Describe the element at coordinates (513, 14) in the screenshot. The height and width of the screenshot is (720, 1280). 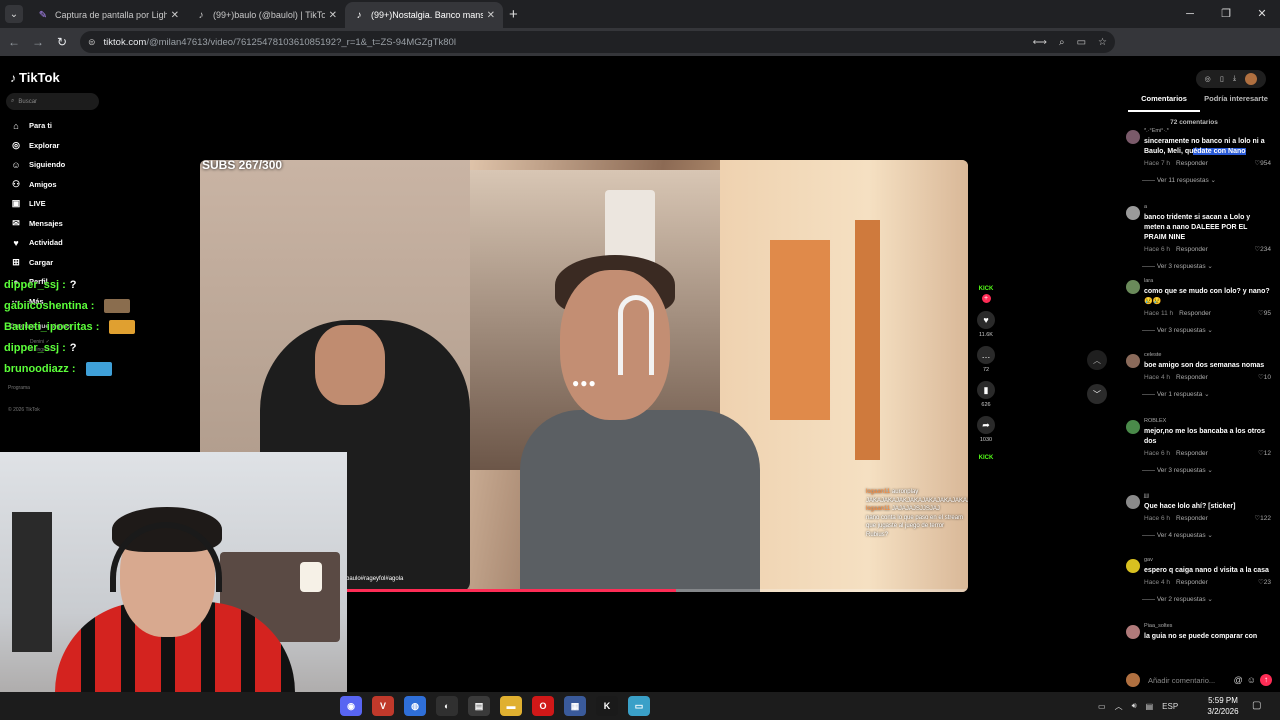
I see `new-tab-icon: +` at that location.